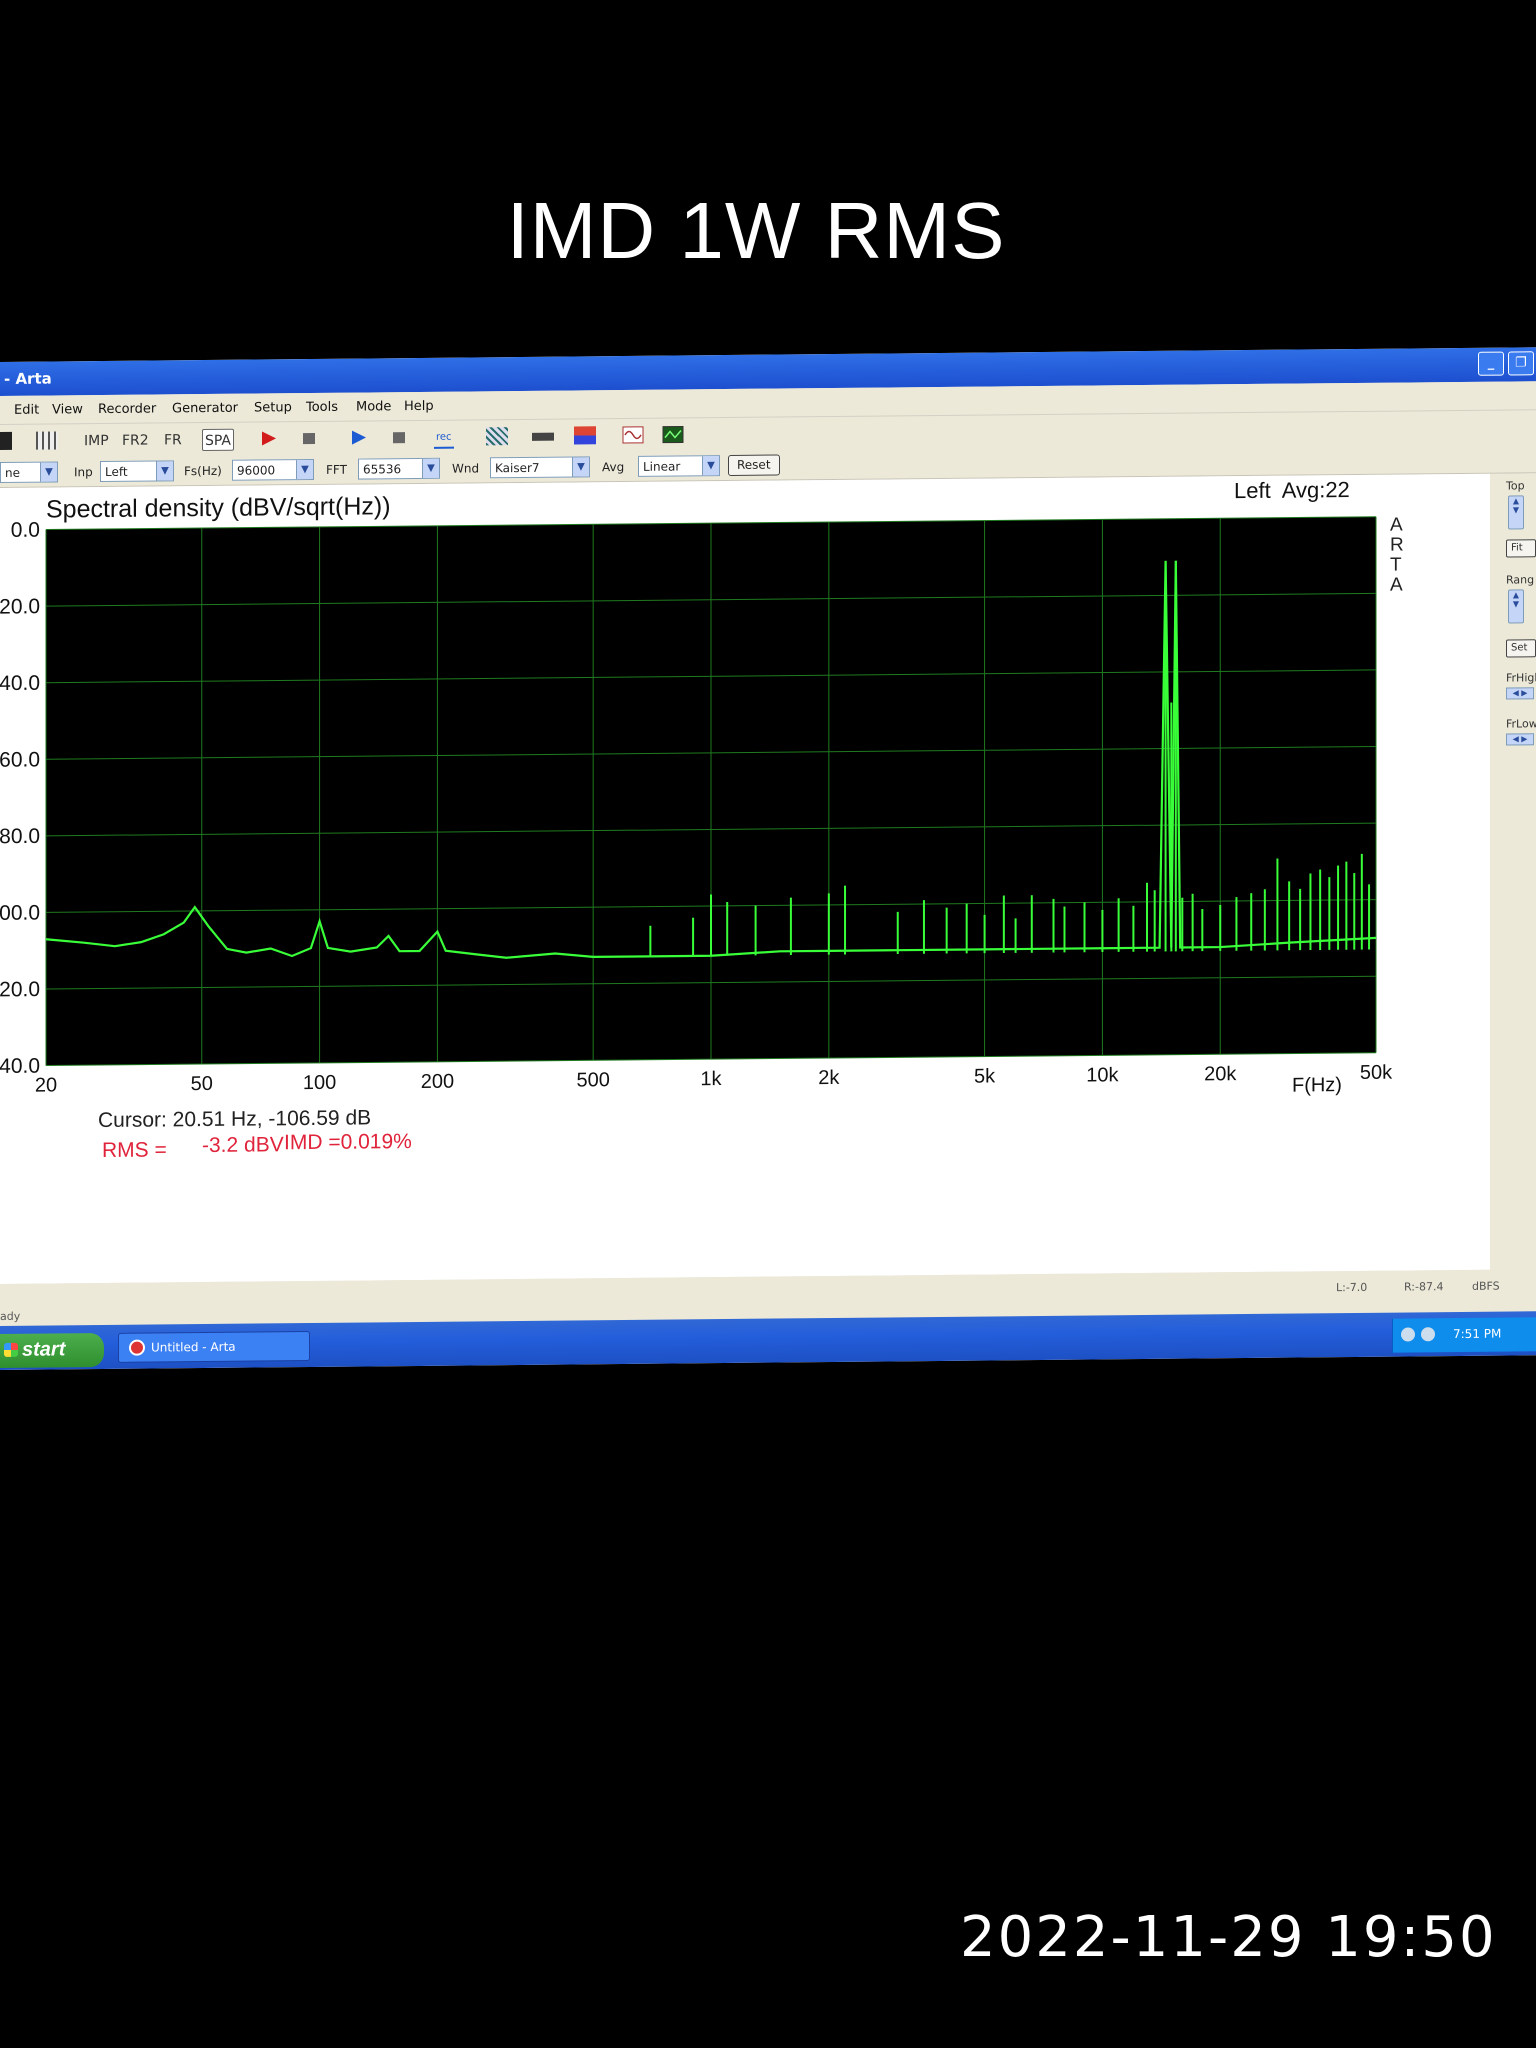 The image size is (1536, 2048). Describe the element at coordinates (1376, 1073) in the screenshot. I see `x-tick-label: 50k` at that location.